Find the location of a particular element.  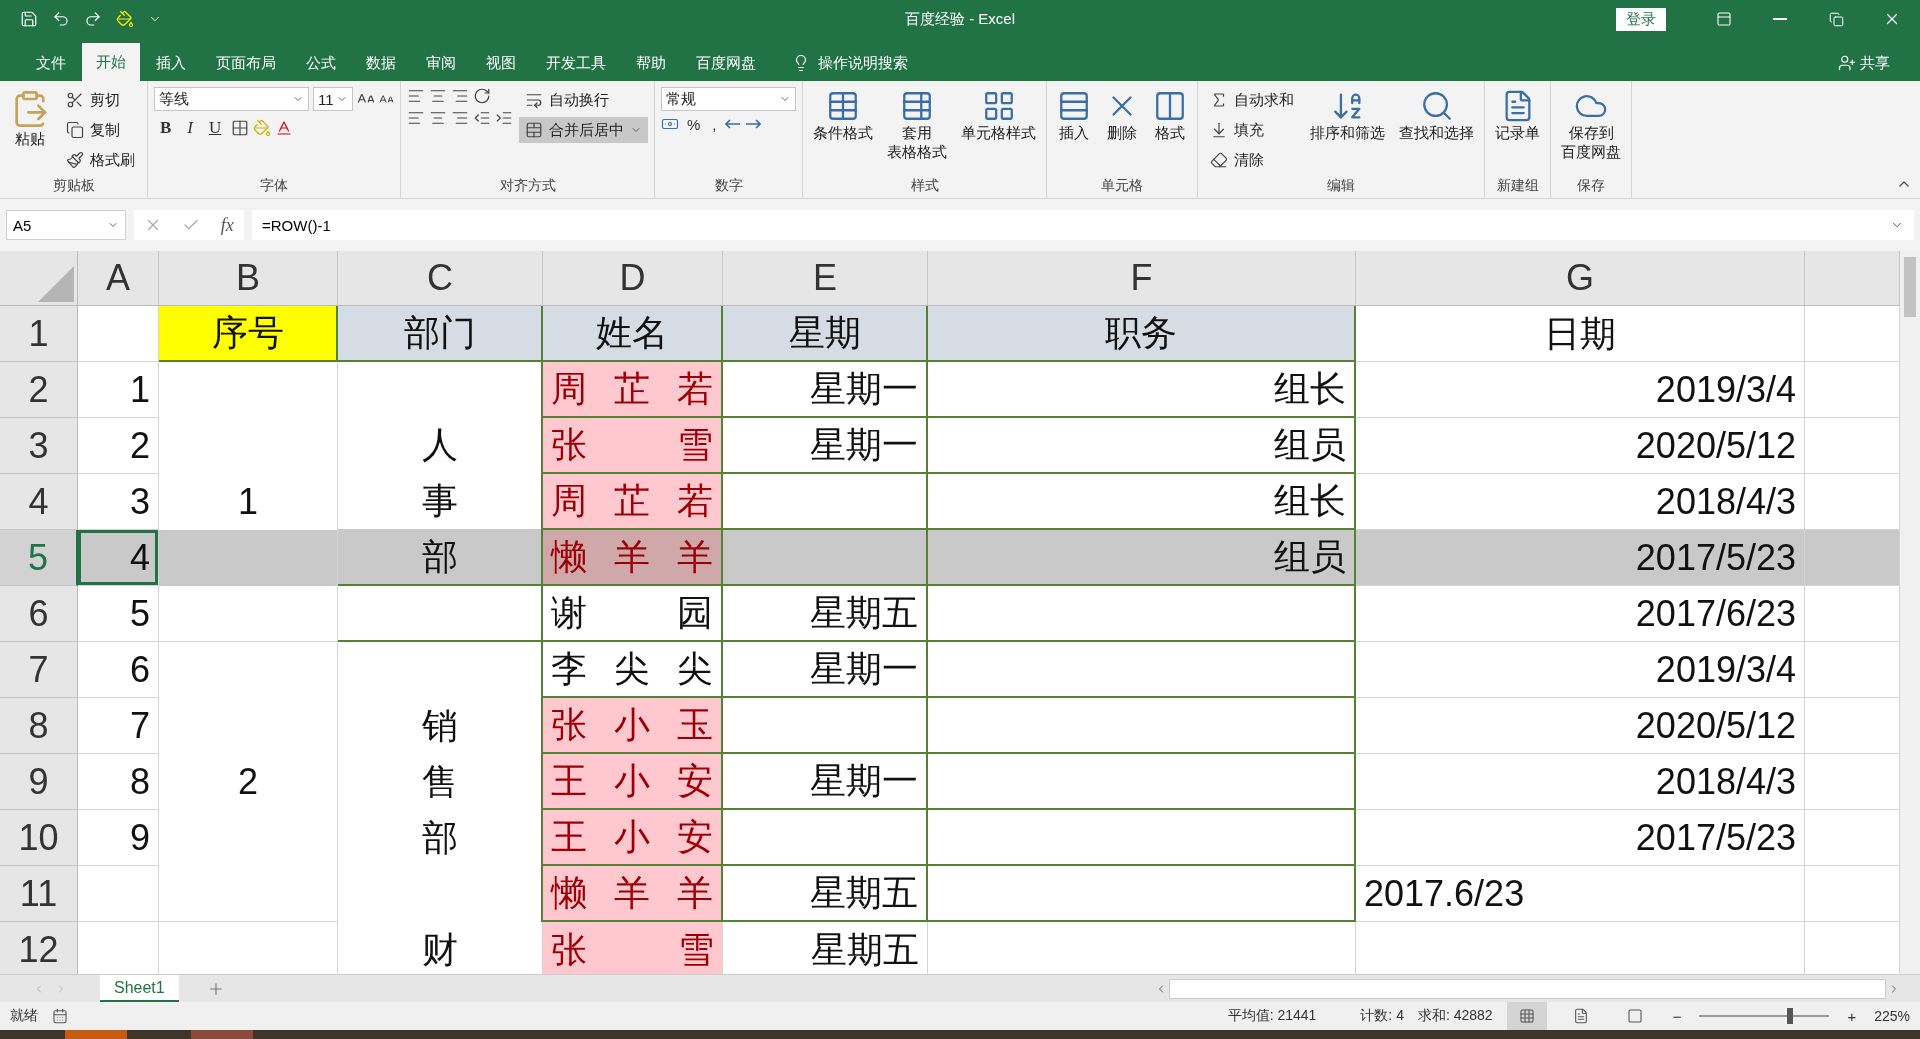

ribbon-tab: 审阅 is located at coordinates (441, 63).